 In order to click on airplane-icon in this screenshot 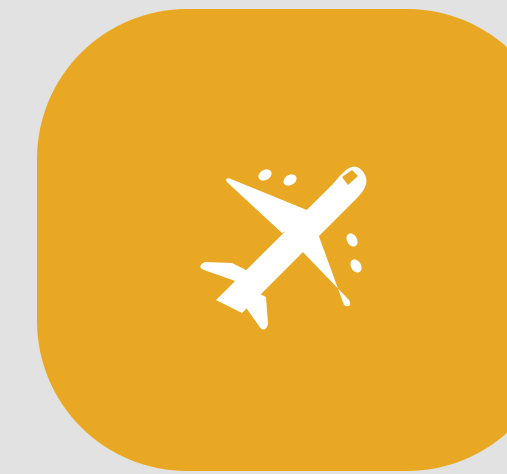, I will do `click(283, 248)`.